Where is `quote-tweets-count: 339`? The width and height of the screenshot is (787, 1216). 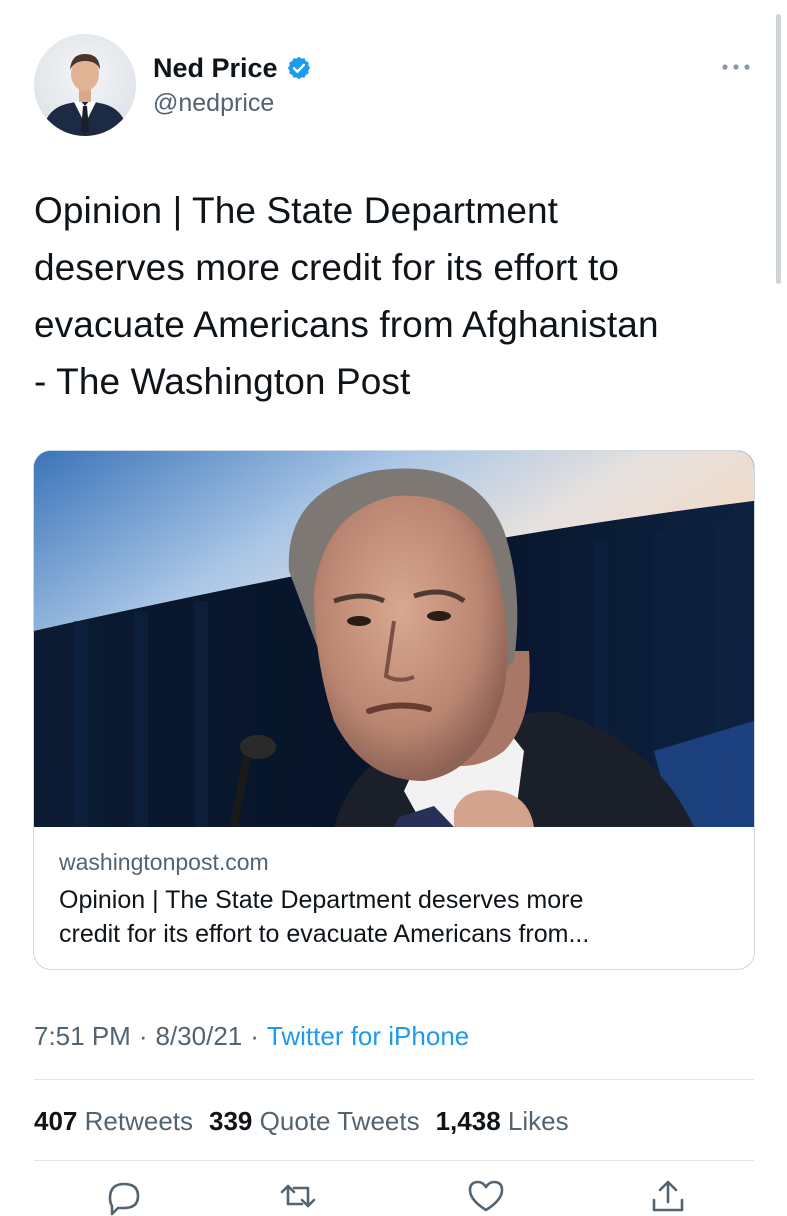 quote-tweets-count: 339 is located at coordinates (231, 1120).